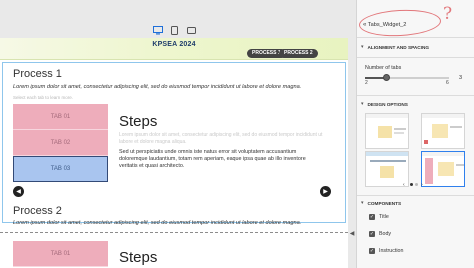 This screenshot has width=474, height=268. What do you see at coordinates (60, 117) in the screenshot?
I see `tab-01: TAB 01` at bounding box center [60, 117].